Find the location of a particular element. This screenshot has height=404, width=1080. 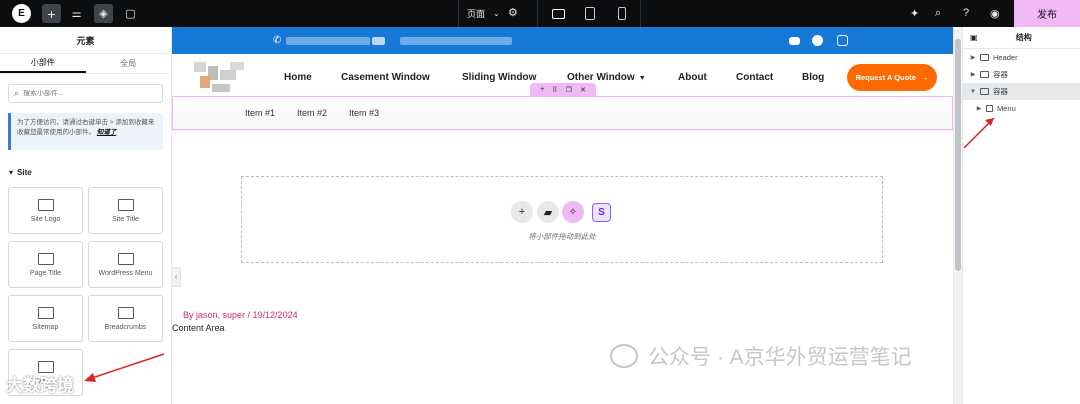

nav-contact: Contact is located at coordinates (754, 77).